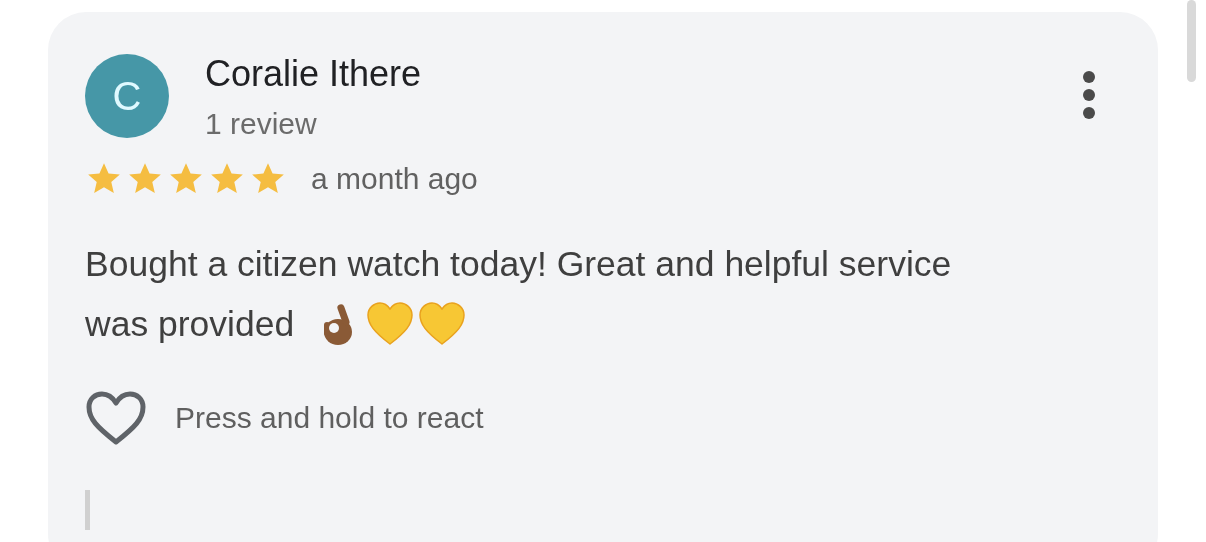 This screenshot has height=542, width=1206. What do you see at coordinates (518, 264) in the screenshot?
I see `review-text: Bought a citizen watch today! Great and helpful service` at bounding box center [518, 264].